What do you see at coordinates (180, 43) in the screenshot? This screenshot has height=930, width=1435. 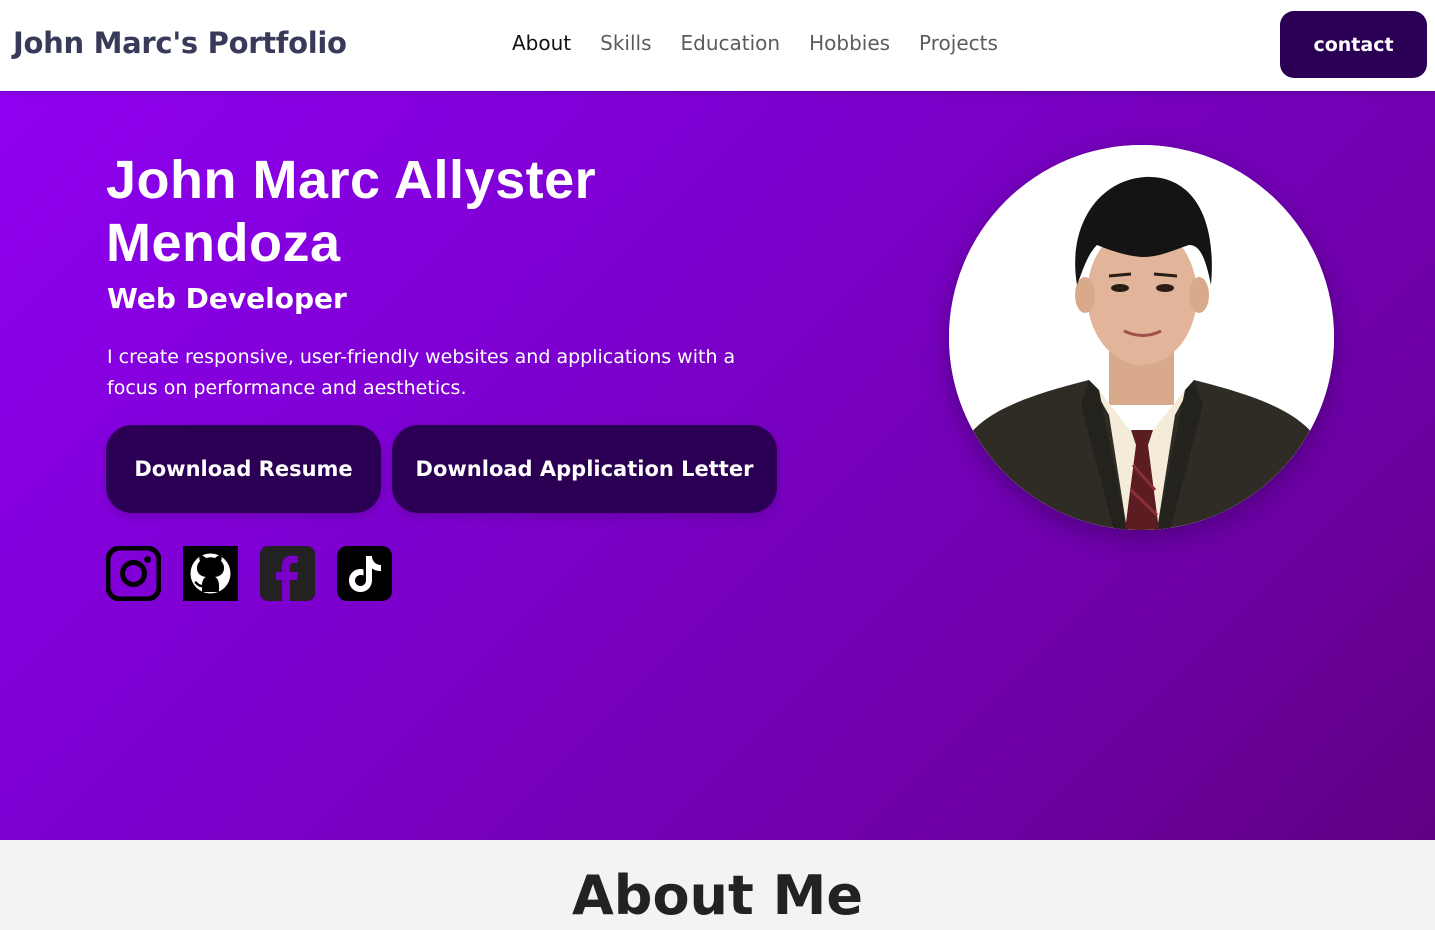 I see `brand-title: John Marc's Portfolio` at bounding box center [180, 43].